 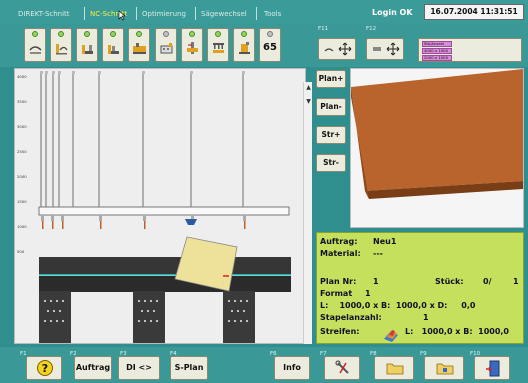 What do you see at coordinates (139, 368) in the screenshot?
I see `di-nc-button: DI <> NC` at bounding box center [139, 368].